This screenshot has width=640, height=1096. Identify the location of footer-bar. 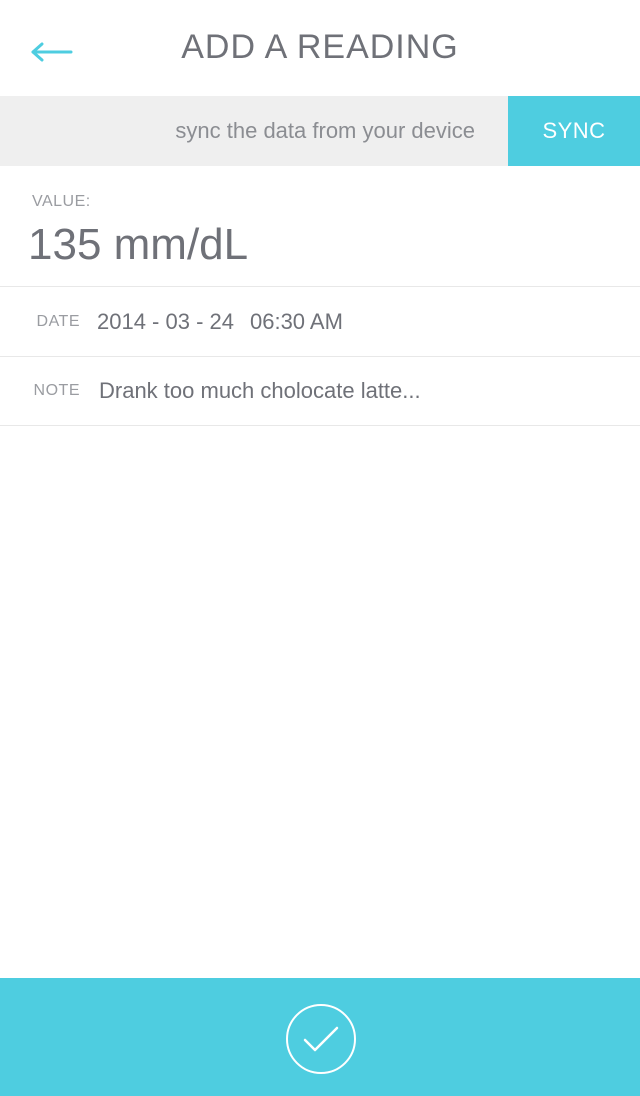
(320, 1037).